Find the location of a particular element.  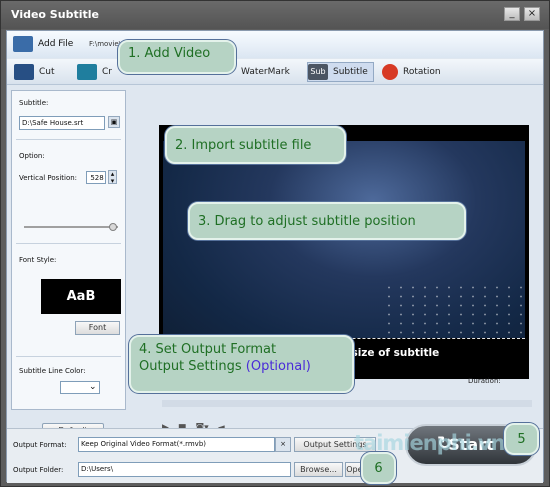

font-button: Font is located at coordinates (97, 328).